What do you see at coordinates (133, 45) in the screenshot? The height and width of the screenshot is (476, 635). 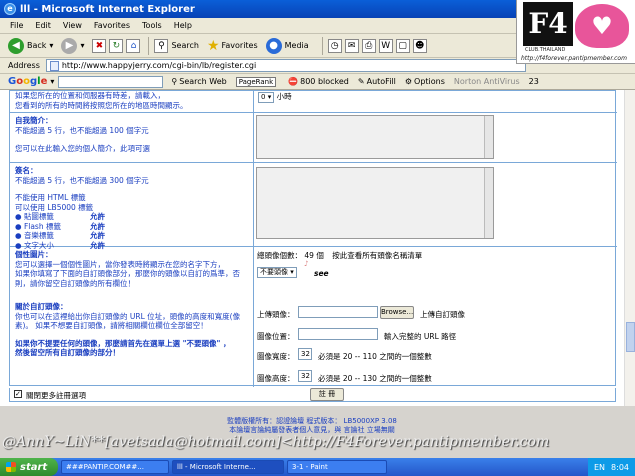 I see `home-icon: ⌂` at bounding box center [133, 45].